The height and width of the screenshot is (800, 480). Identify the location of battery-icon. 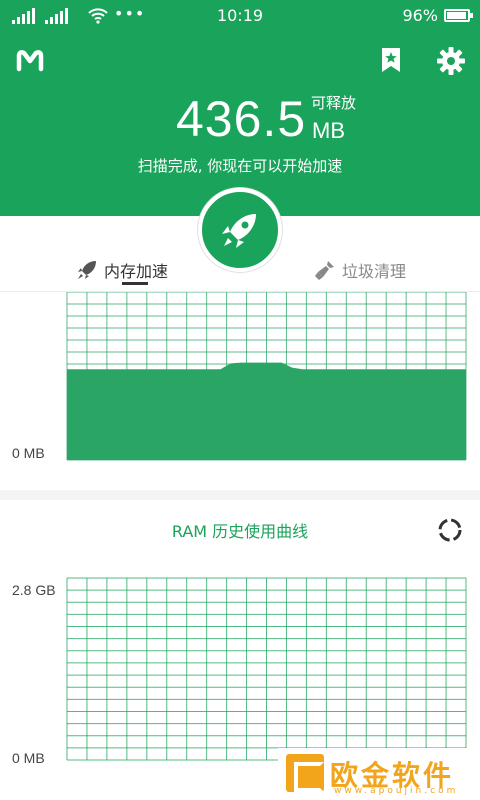
(458, 15).